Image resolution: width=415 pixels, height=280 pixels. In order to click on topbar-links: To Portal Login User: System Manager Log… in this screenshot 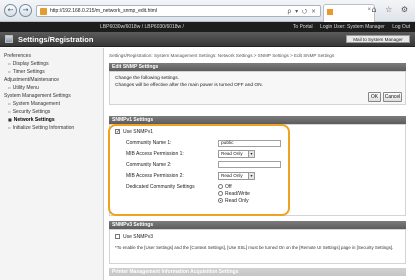, I will do `click(351, 27)`.